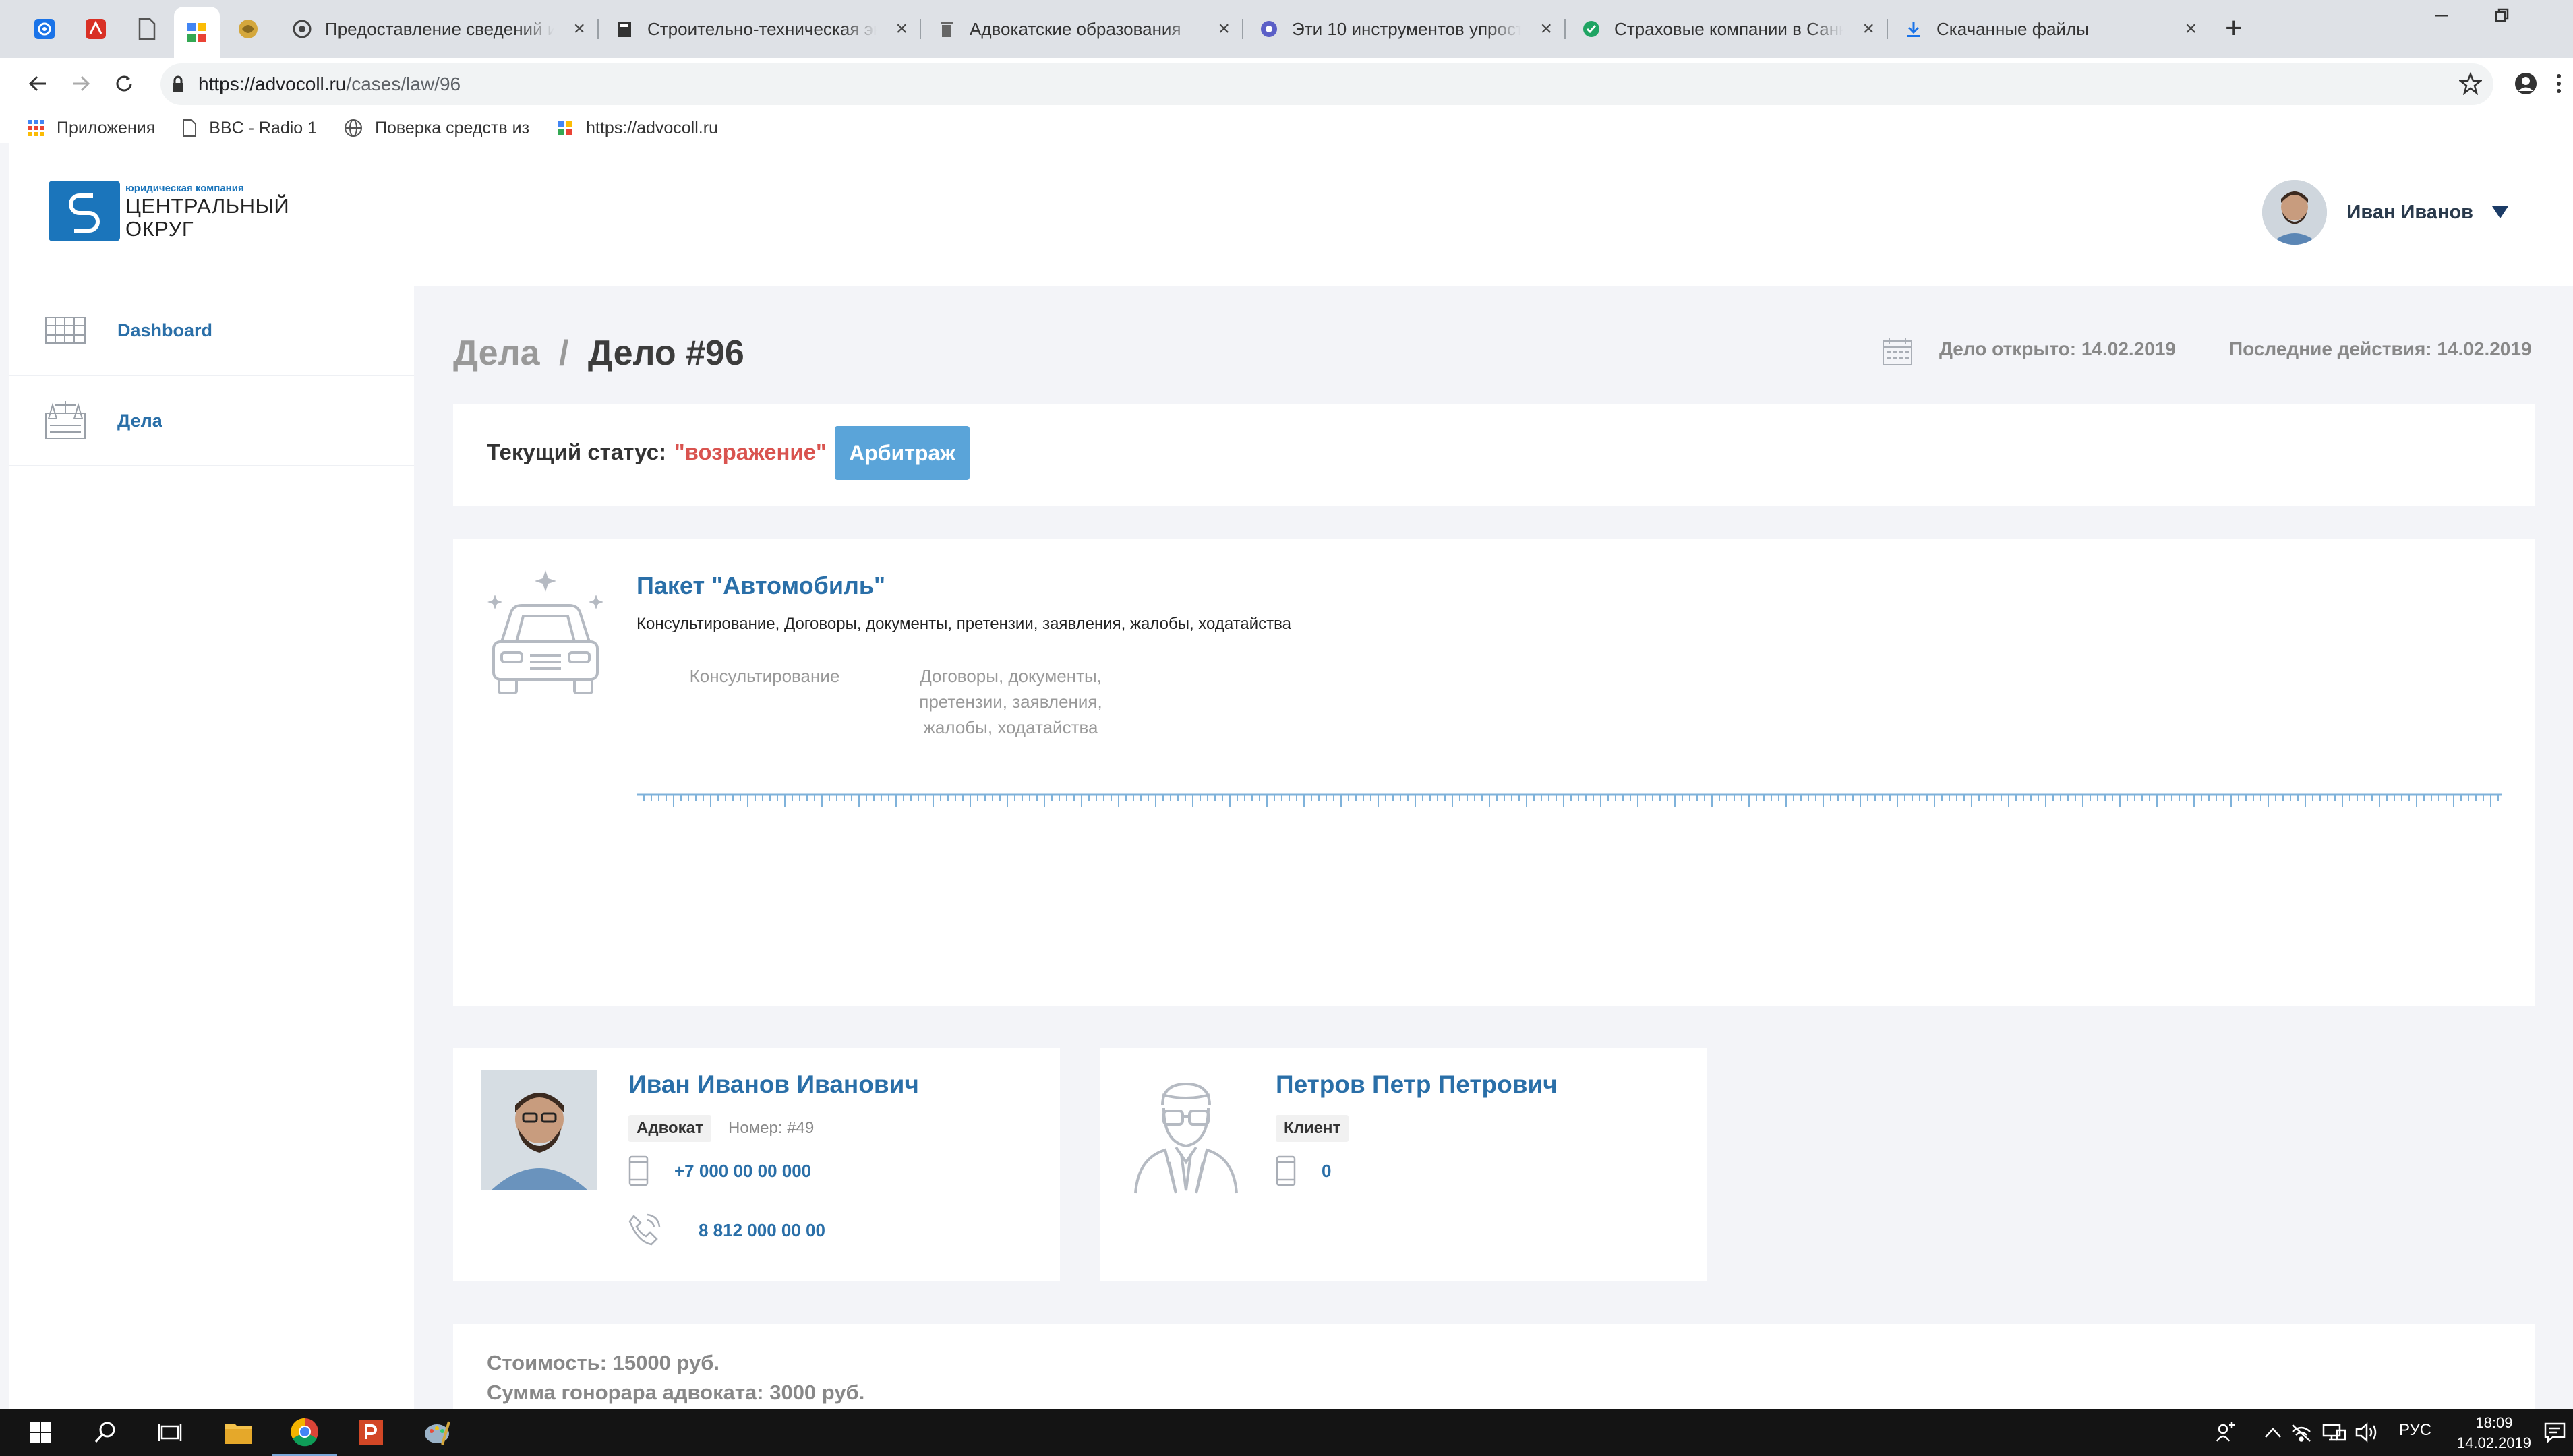  I want to click on bookmark-label: Приложения, so click(106, 128).